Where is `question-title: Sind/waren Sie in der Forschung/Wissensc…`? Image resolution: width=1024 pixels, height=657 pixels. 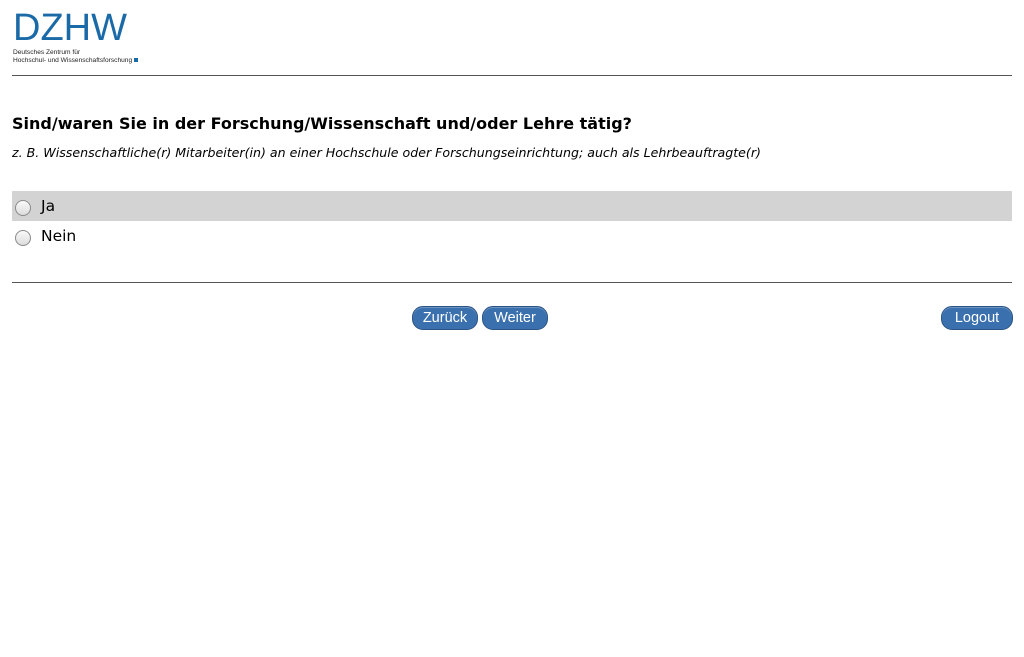 question-title: Sind/waren Sie in der Forschung/Wissensc… is located at coordinates (322, 123).